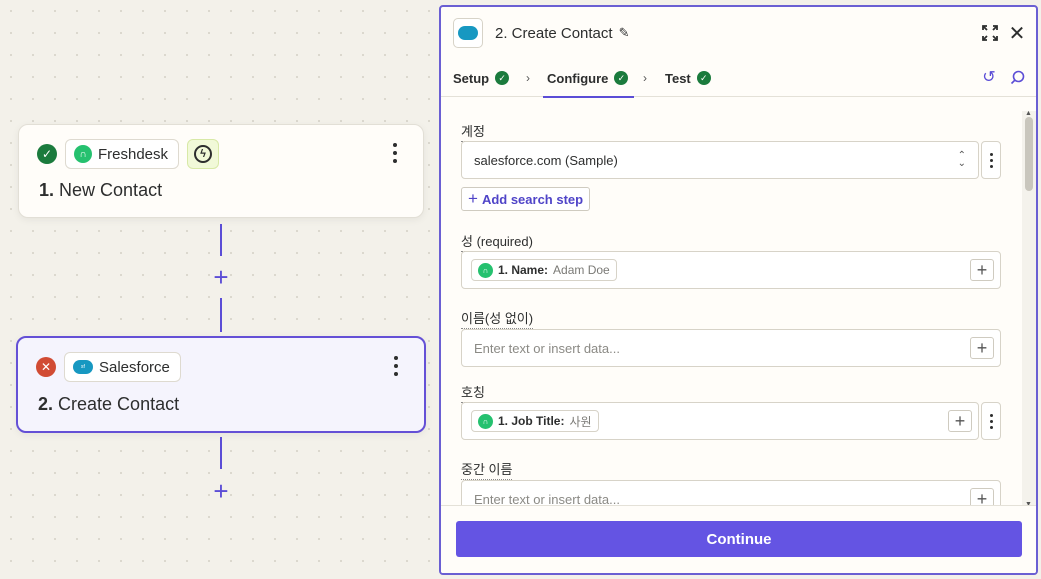 The width and height of the screenshot is (1041, 579). I want to click on action-more-menu-icon, so click(396, 366).